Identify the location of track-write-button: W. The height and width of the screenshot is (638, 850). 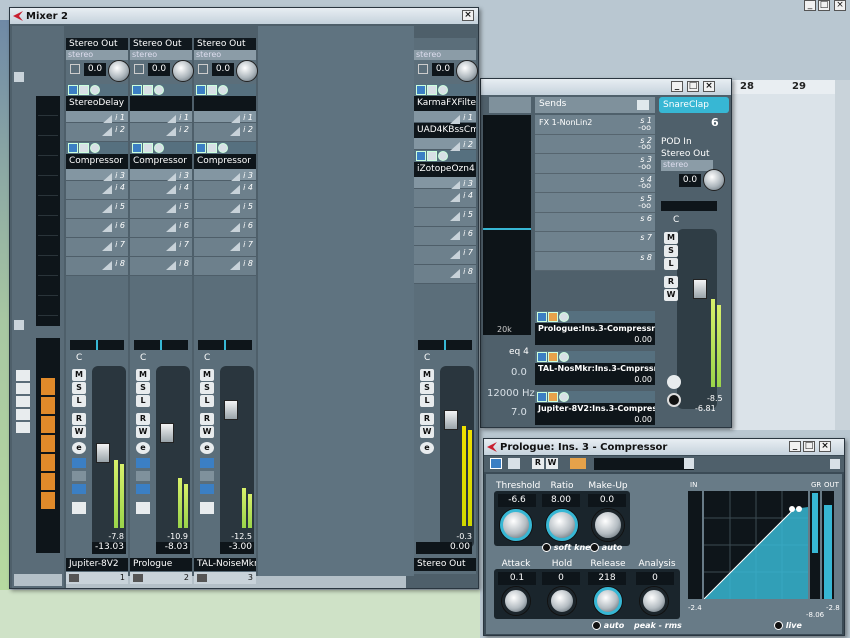
(671, 295).